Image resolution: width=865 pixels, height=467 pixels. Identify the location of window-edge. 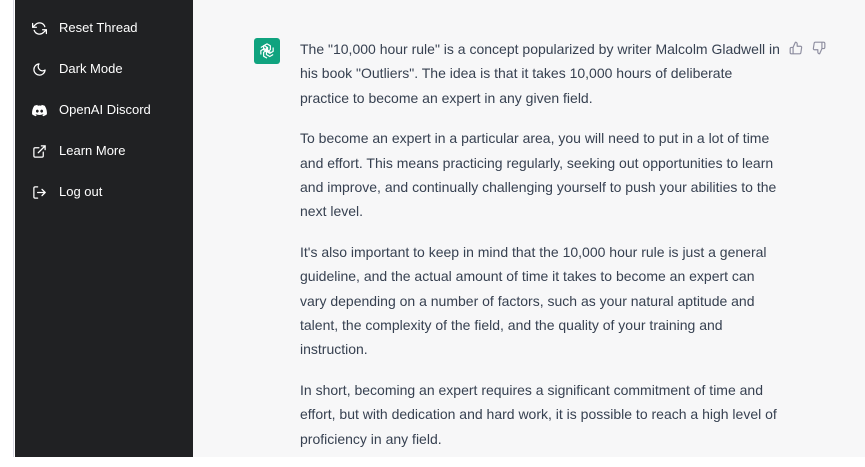
(7, 228).